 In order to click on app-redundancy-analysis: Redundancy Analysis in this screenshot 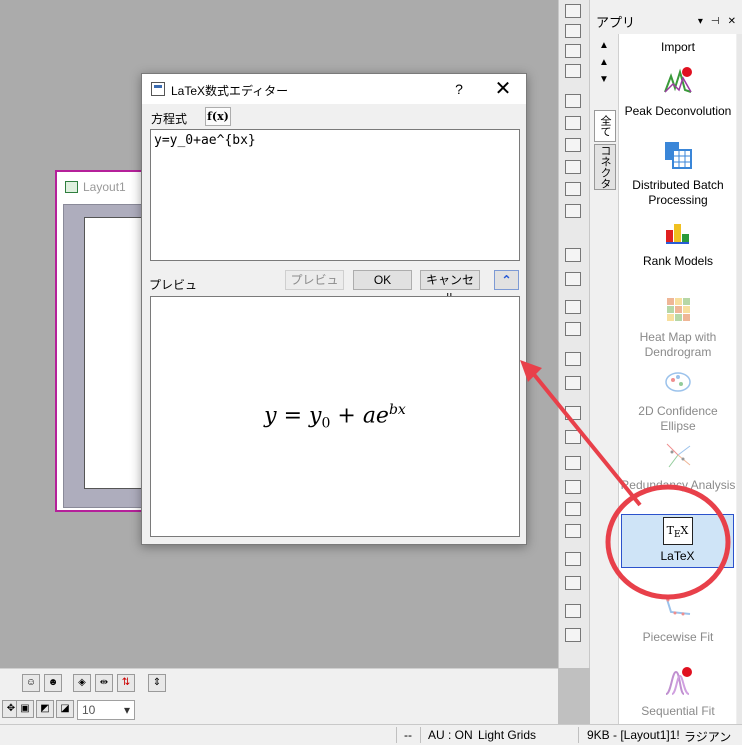, I will do `click(678, 466)`.